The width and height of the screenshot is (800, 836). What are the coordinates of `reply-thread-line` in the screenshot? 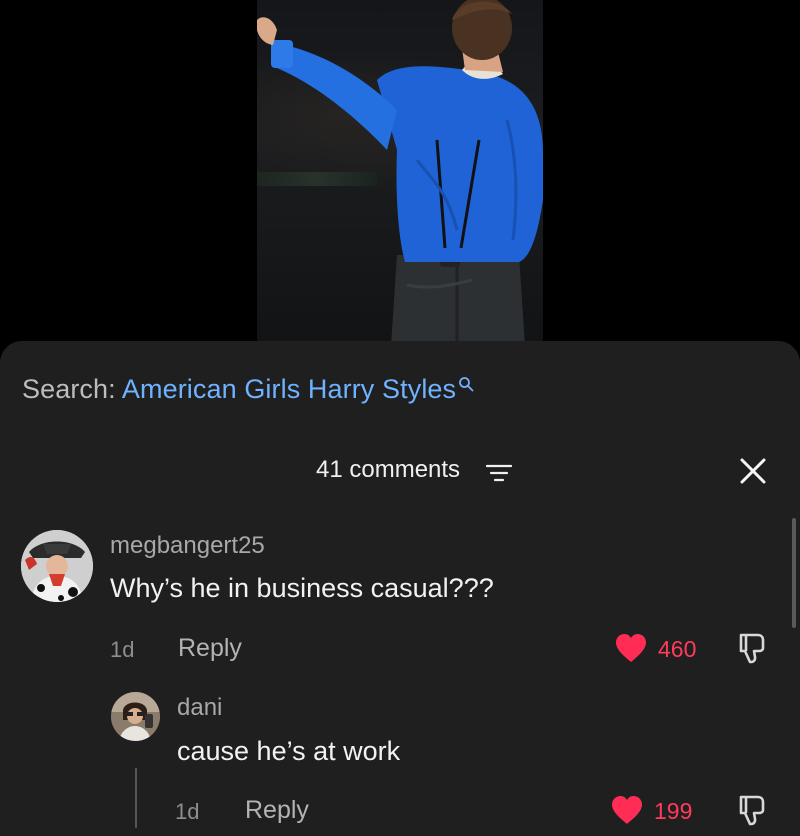 It's located at (136, 798).